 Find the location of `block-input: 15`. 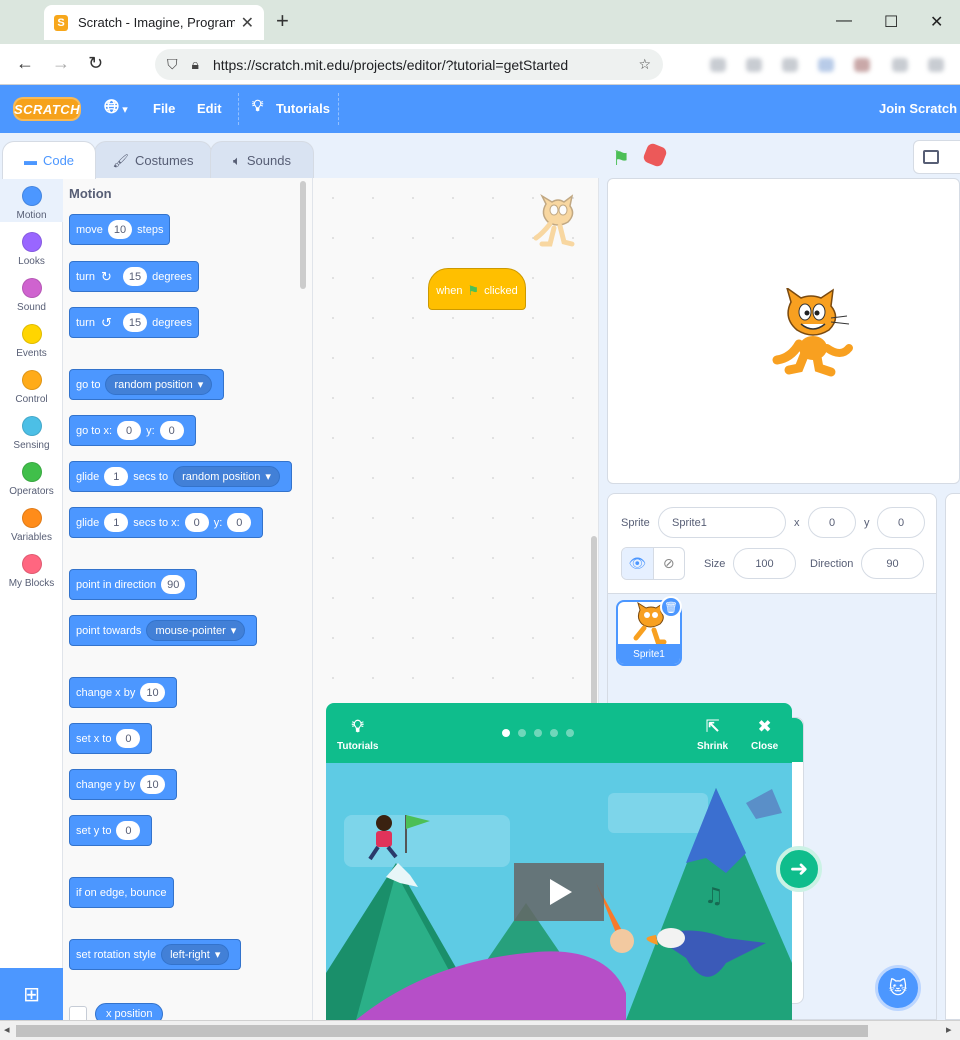

block-input: 15 is located at coordinates (135, 322).